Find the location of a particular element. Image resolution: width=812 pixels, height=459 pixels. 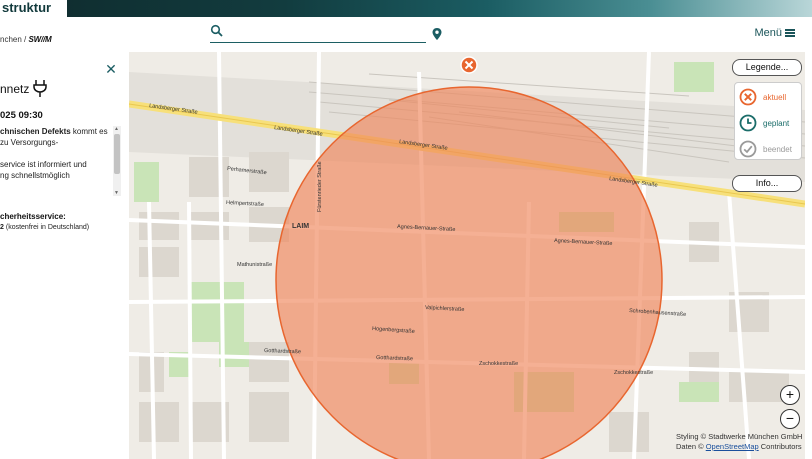

close-icon: ✕ is located at coordinates (111, 69).